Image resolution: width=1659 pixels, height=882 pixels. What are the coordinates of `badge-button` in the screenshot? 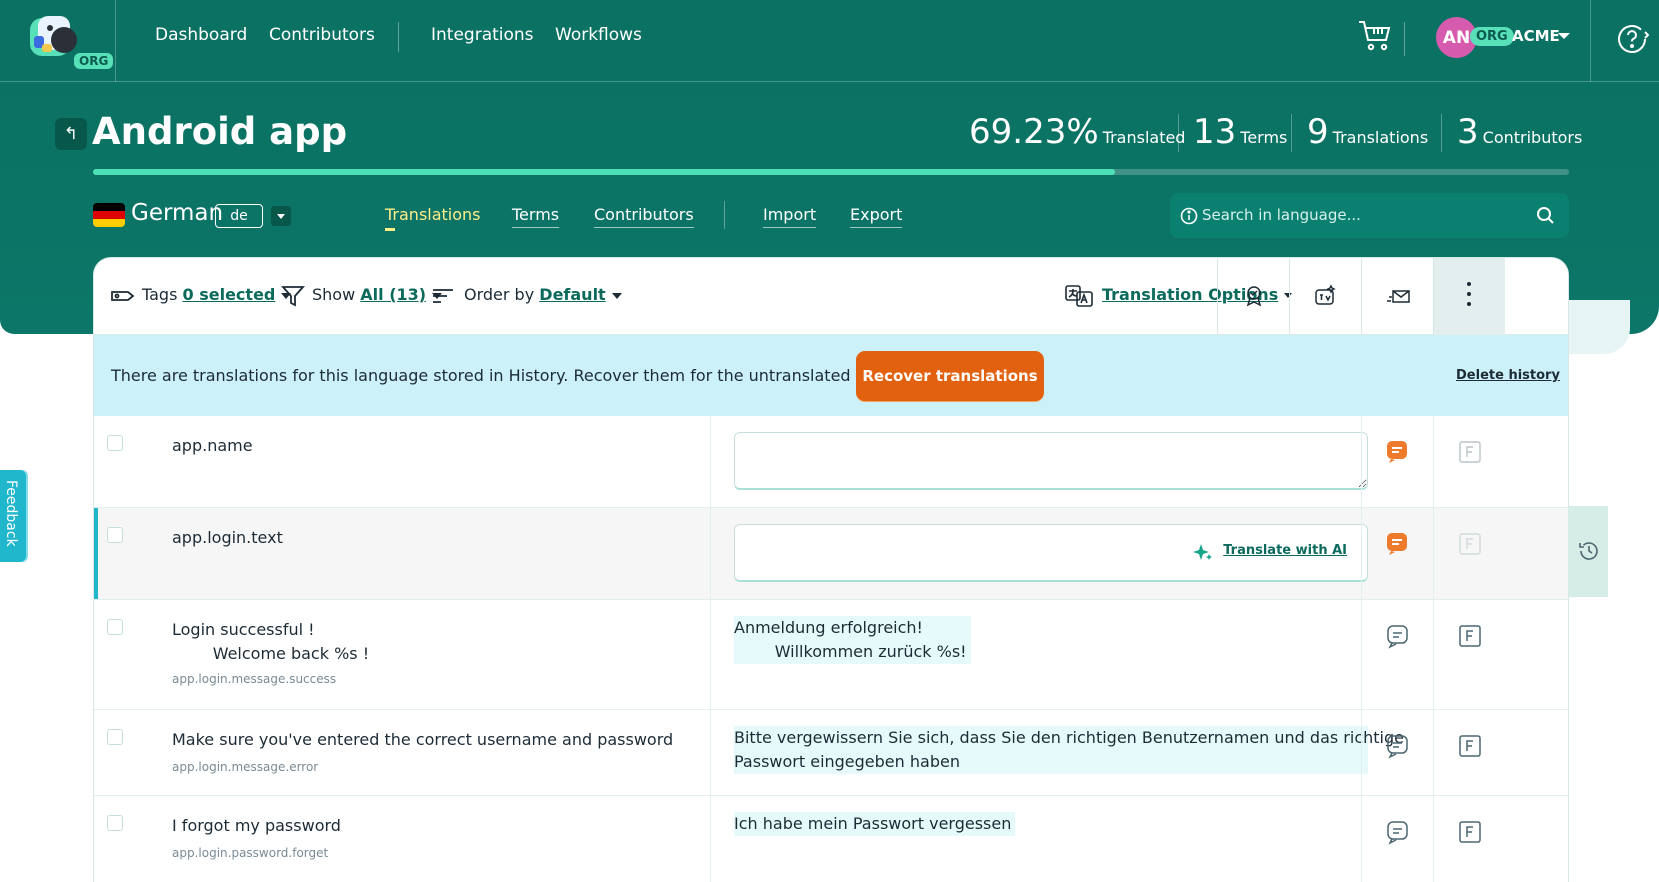 It's located at (1253, 296).